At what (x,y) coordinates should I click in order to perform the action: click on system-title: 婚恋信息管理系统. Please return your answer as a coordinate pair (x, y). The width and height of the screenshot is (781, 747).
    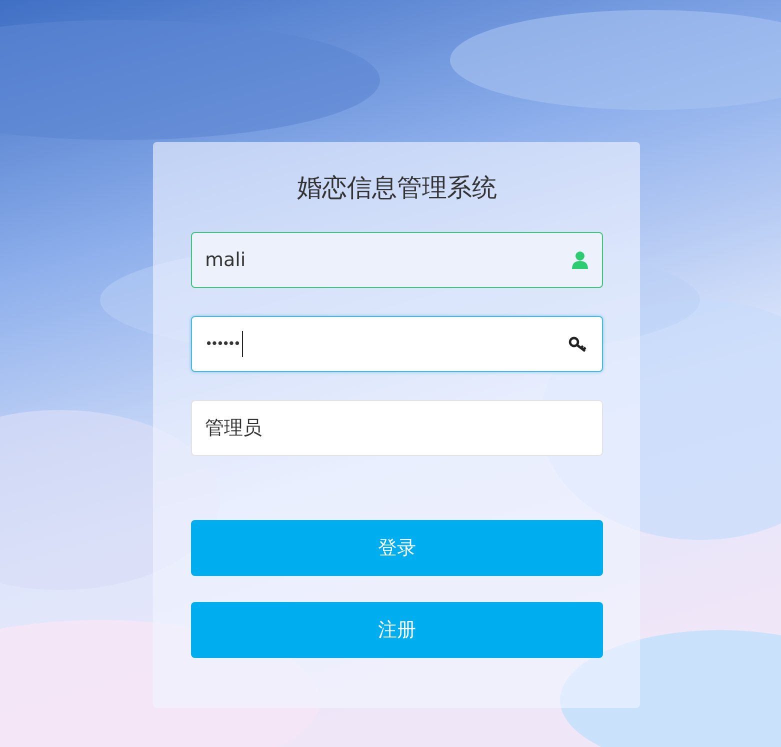
    Looking at the image, I should click on (397, 188).